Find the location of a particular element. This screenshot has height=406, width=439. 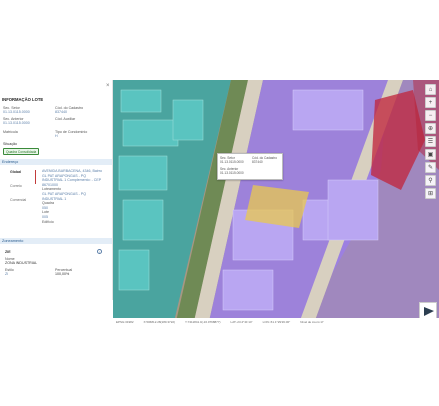

matricula-field: Matrícula is located at coordinates (10, 132).